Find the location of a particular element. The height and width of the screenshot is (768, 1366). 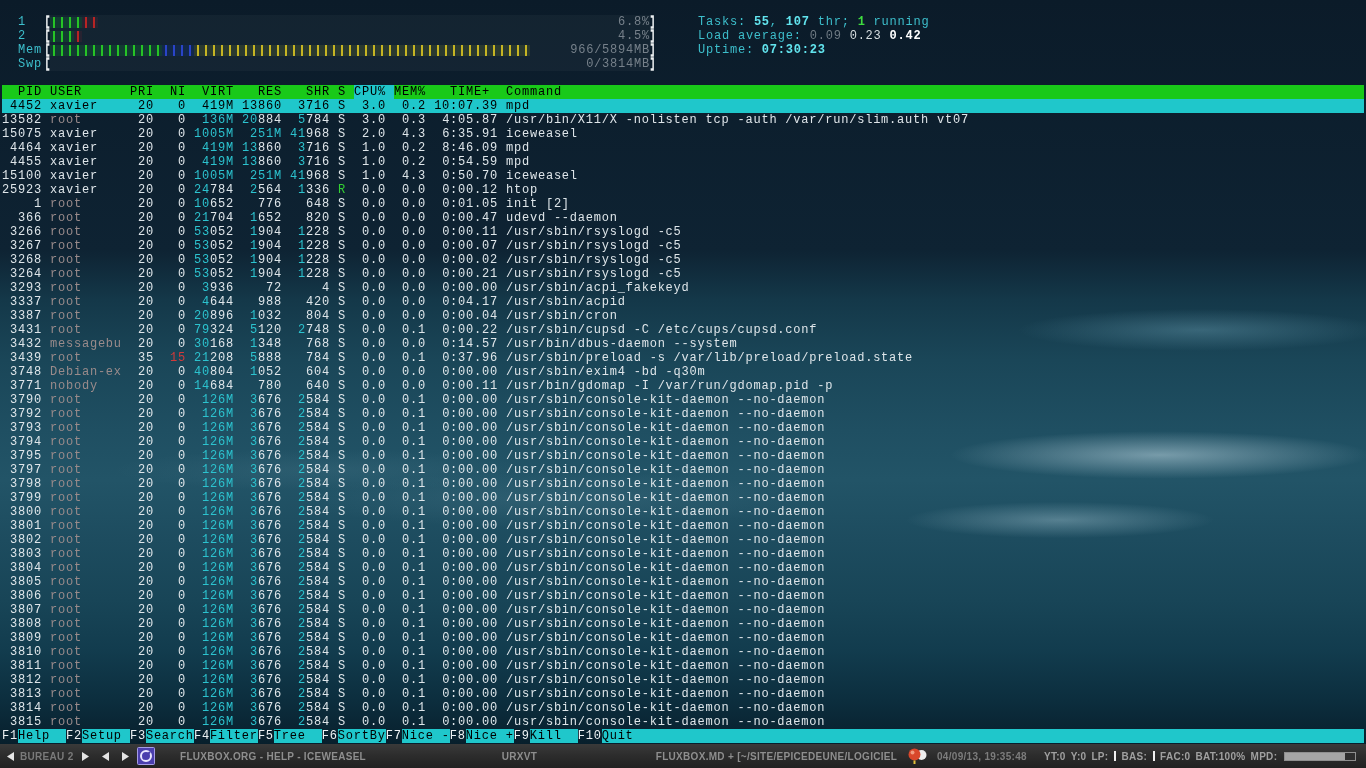

process-row: 3799 root 20 0 126M 3676 2584 S 0.0 0.1 0:00.00 /usr/sbin/console-kit-daemon --no-daemon is located at coordinates (683, 498).